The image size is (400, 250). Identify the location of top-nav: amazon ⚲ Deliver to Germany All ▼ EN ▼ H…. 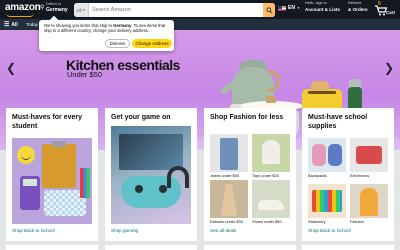
(200, 9).